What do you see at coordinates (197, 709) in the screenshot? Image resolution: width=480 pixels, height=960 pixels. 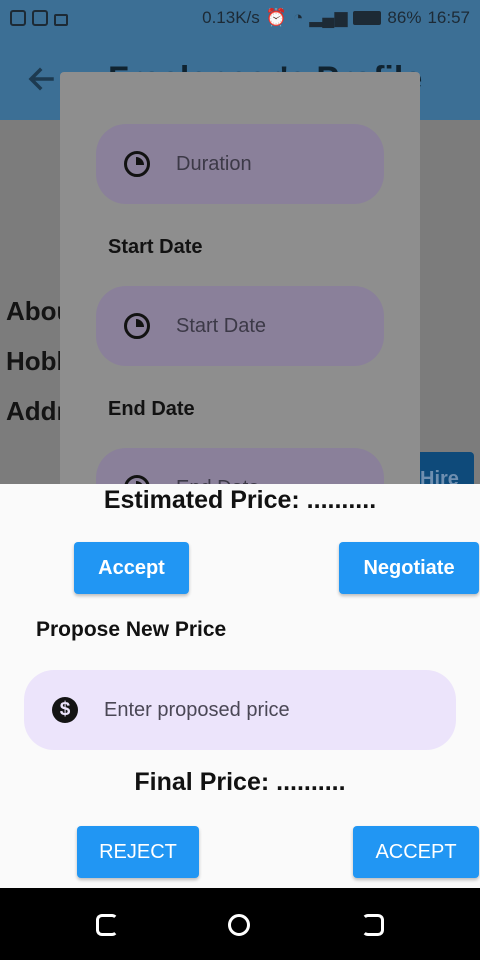 I see `price-placeholder: Enter proposed price` at bounding box center [197, 709].